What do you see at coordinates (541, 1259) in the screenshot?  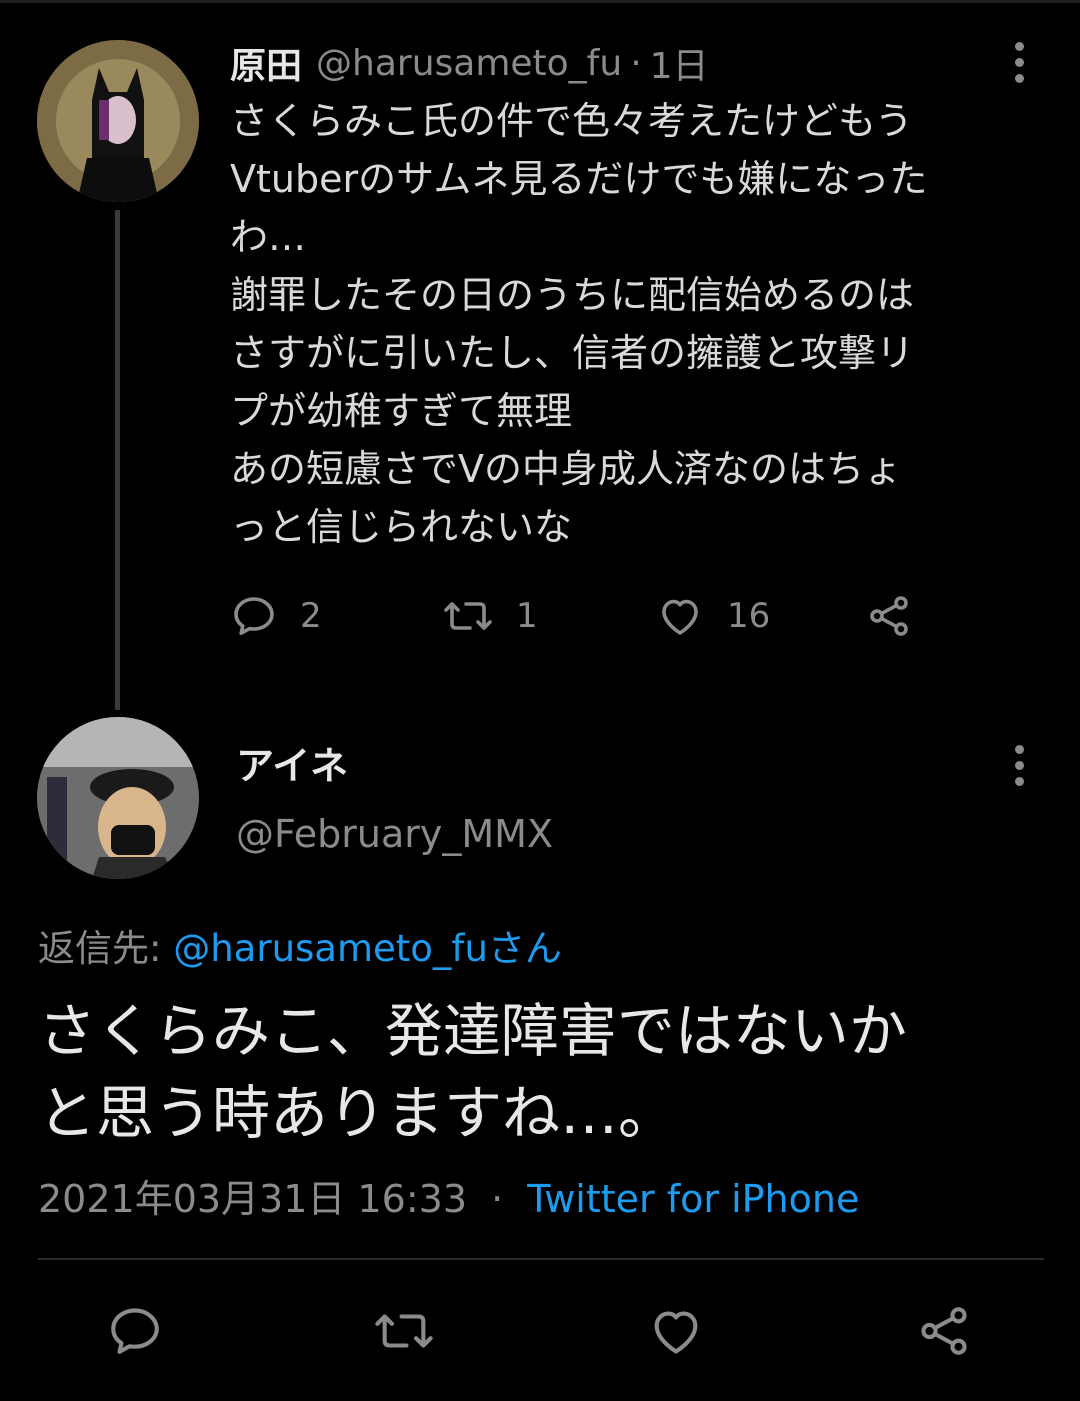 I see `divider` at bounding box center [541, 1259].